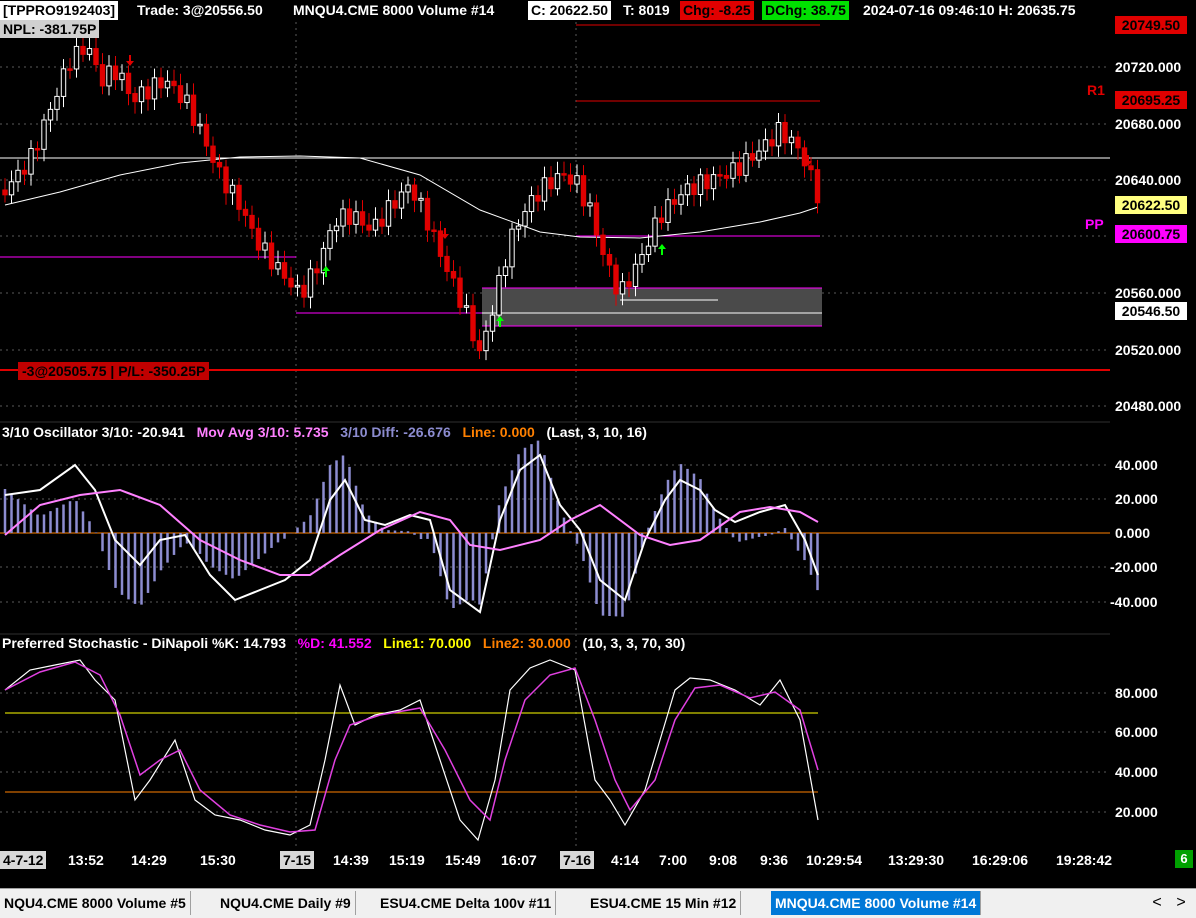  Describe the element at coordinates (570, 10) in the screenshot. I see `close-label: C: 20622.50` at that location.